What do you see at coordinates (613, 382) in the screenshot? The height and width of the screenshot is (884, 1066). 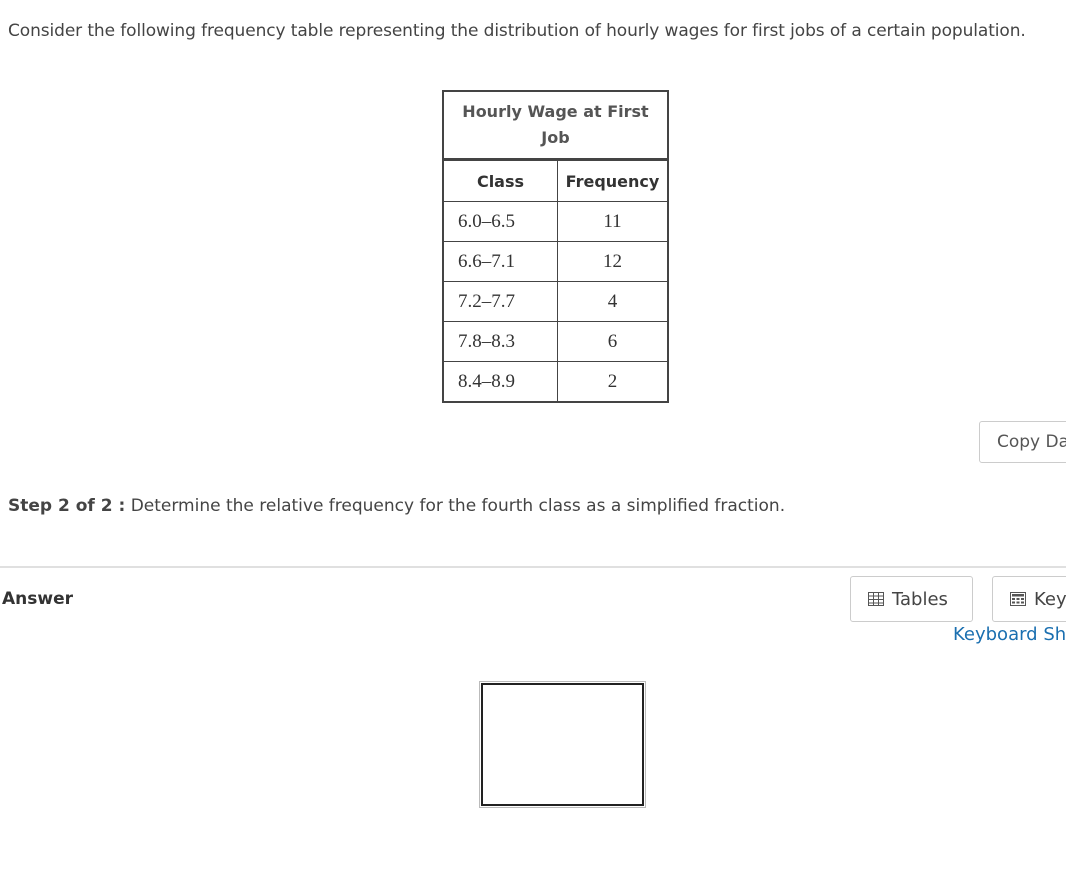 I see `frequency-cell: 2` at bounding box center [613, 382].